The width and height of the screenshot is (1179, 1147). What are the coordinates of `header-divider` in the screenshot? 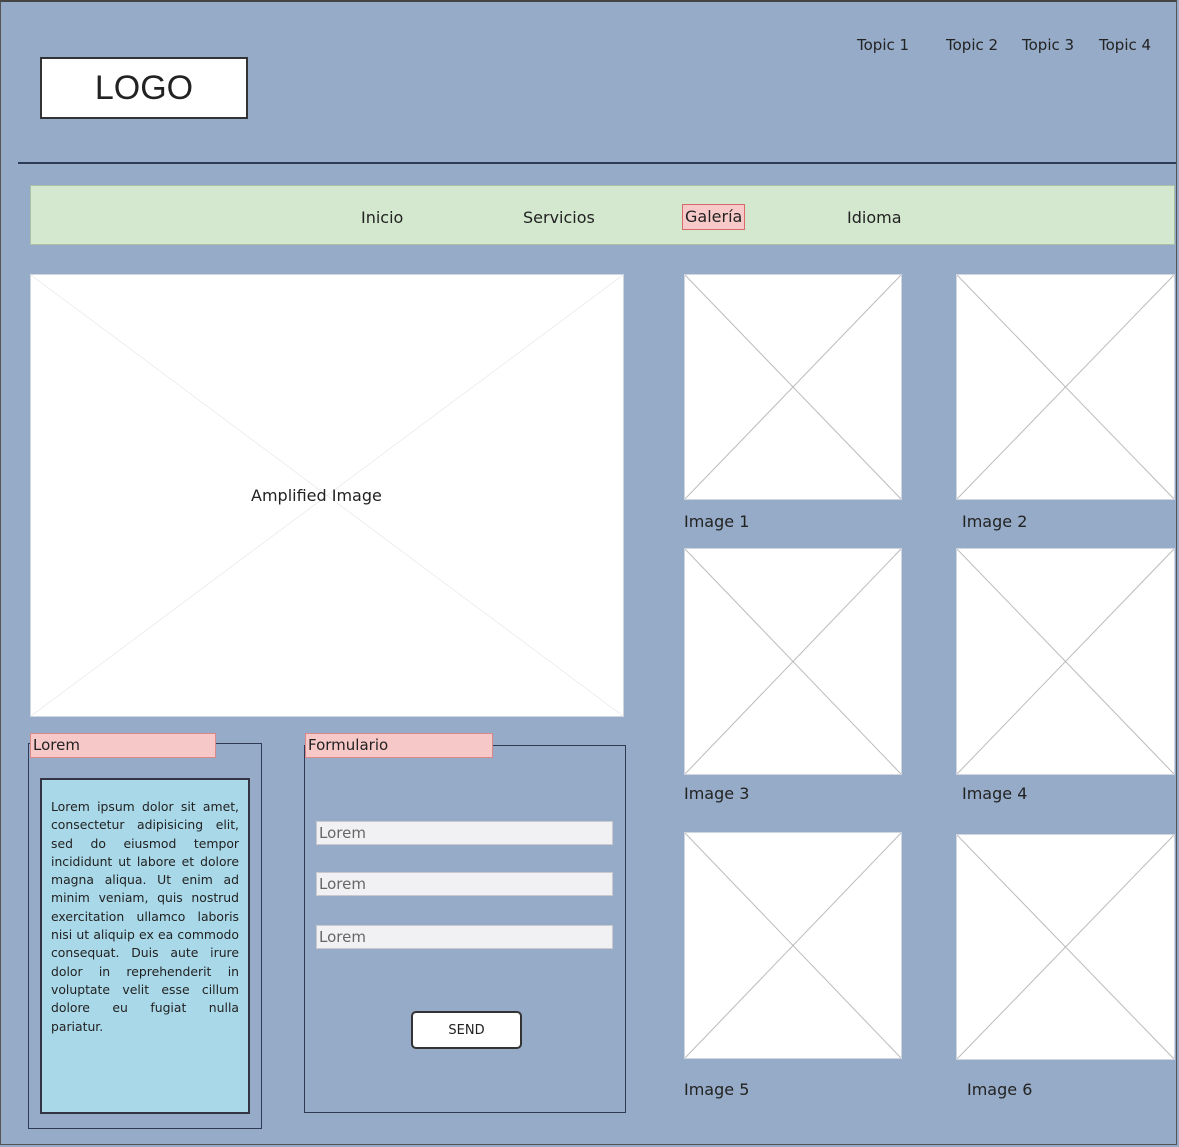 It's located at (597, 163).